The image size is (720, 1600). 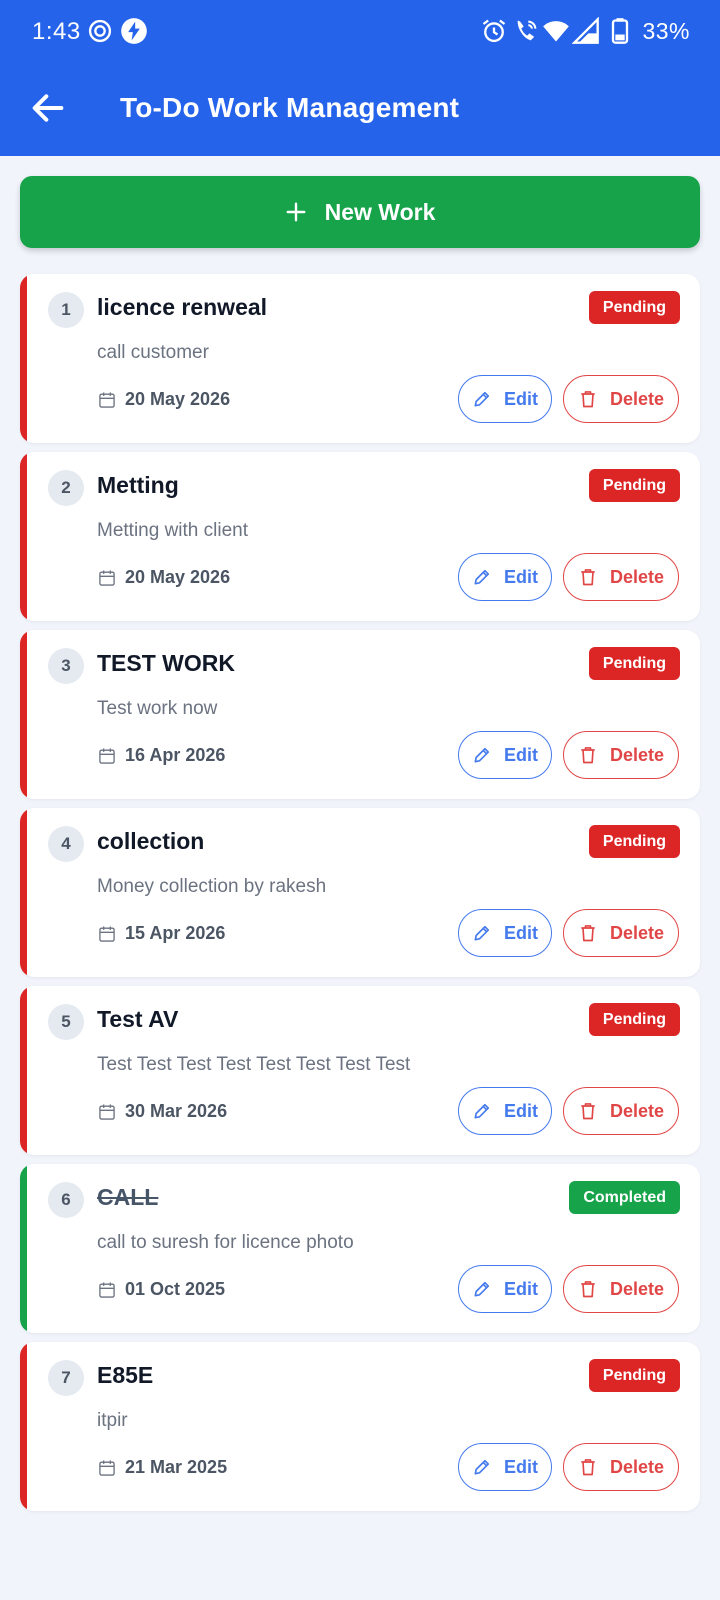 What do you see at coordinates (290, 107) in the screenshot?
I see `page-title: To-Do Work Management` at bounding box center [290, 107].